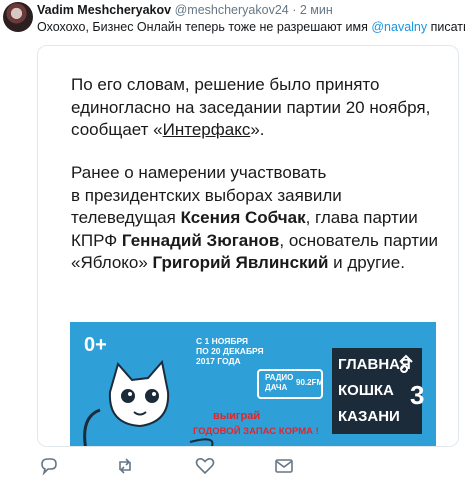  I want to click on title-line-1: ГЛАВНАЯ, so click(374, 364).